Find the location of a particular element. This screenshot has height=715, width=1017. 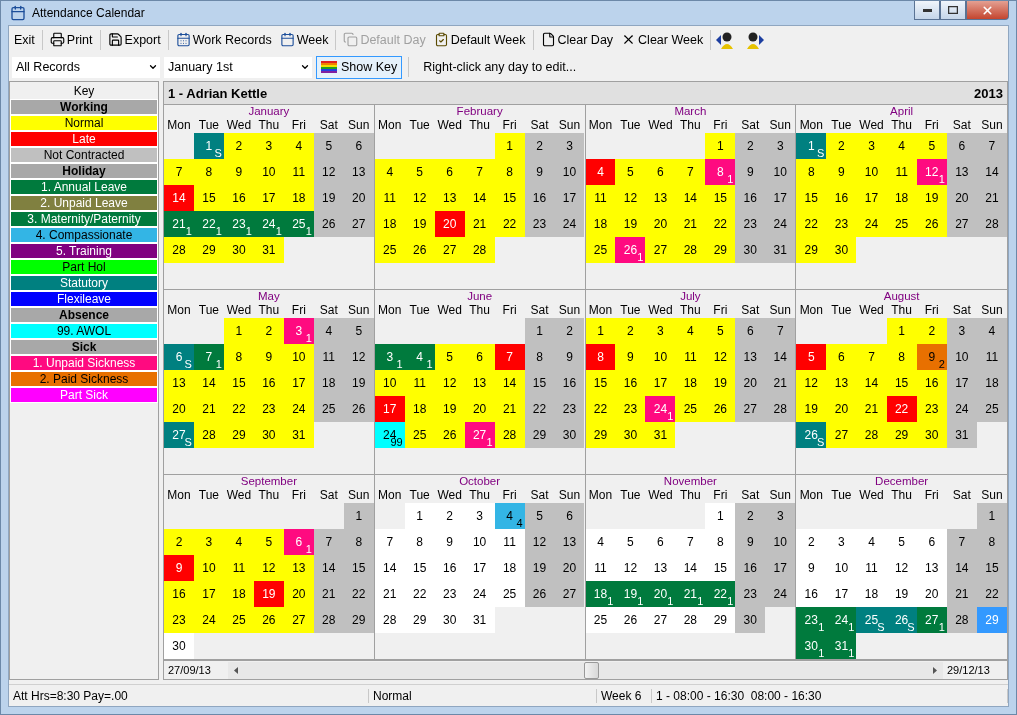

day-cell: 121 is located at coordinates (931, 172).